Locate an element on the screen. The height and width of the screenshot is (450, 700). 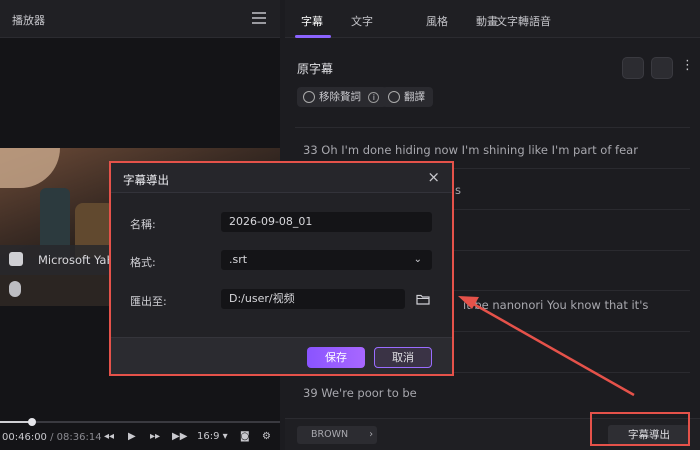
tab-bar: 字幕 文字 風格 動畫 文字轉語音 is located at coordinates (492, 19).